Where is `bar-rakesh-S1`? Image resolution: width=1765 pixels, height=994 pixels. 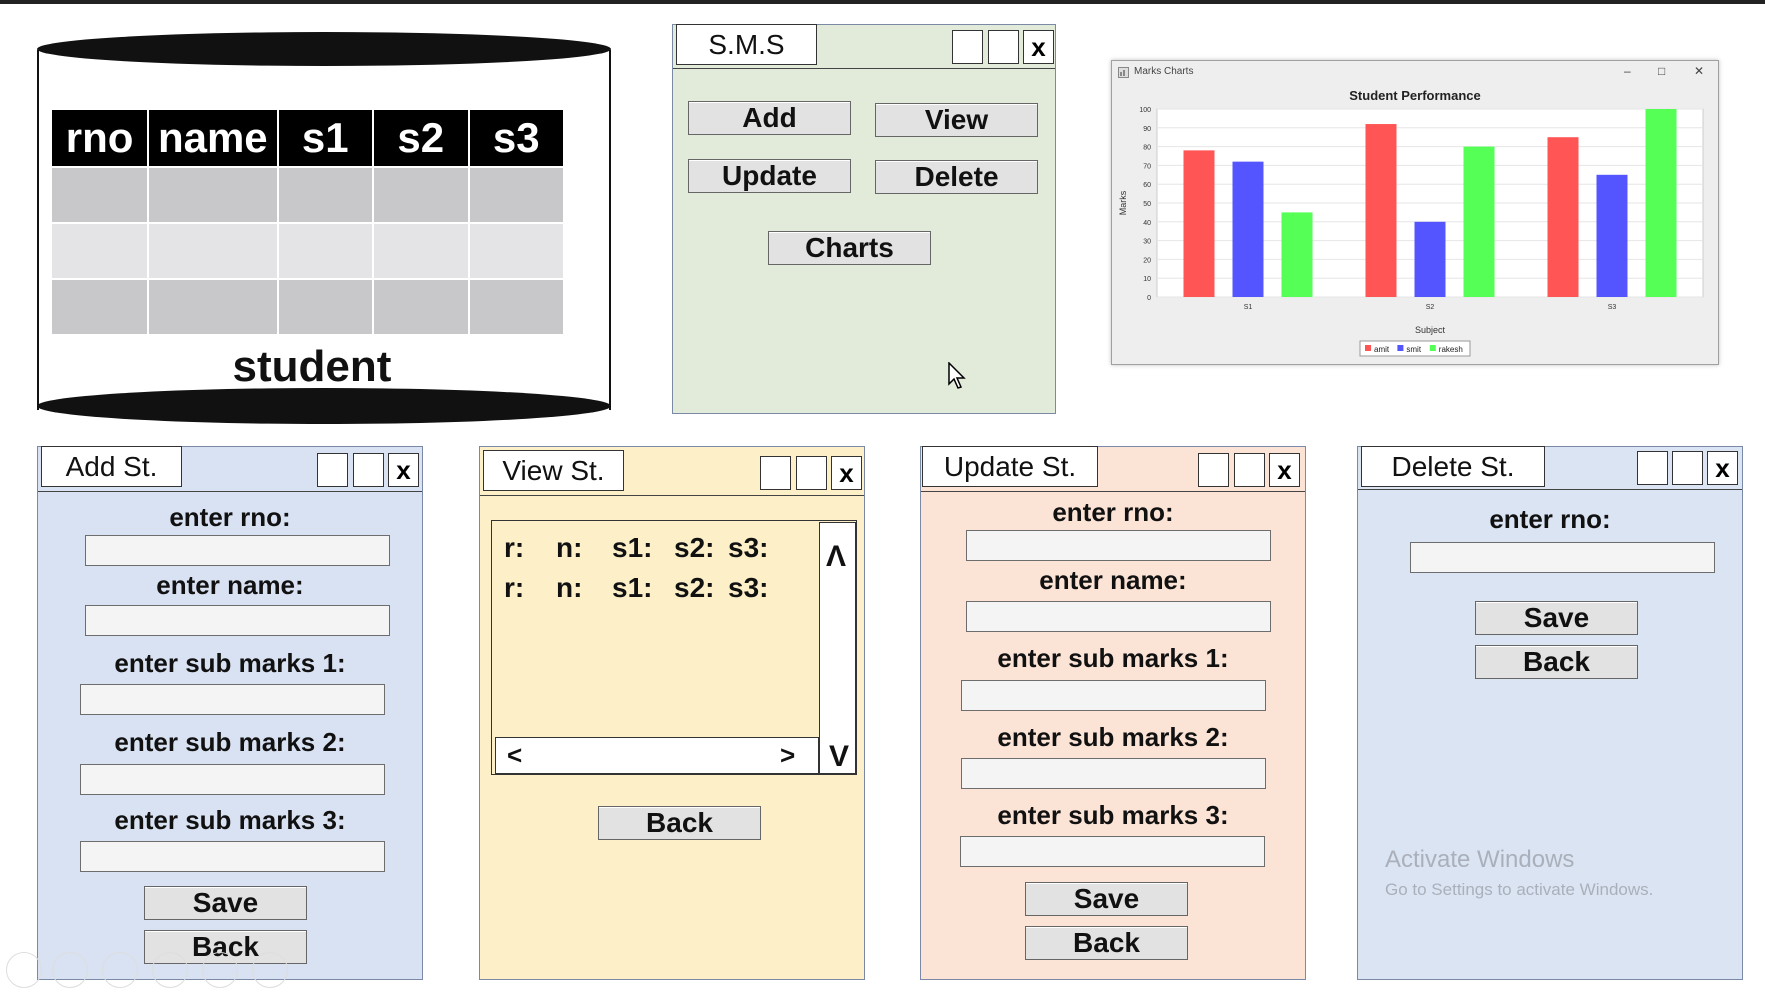
bar-rakesh-S1 is located at coordinates (1297, 254).